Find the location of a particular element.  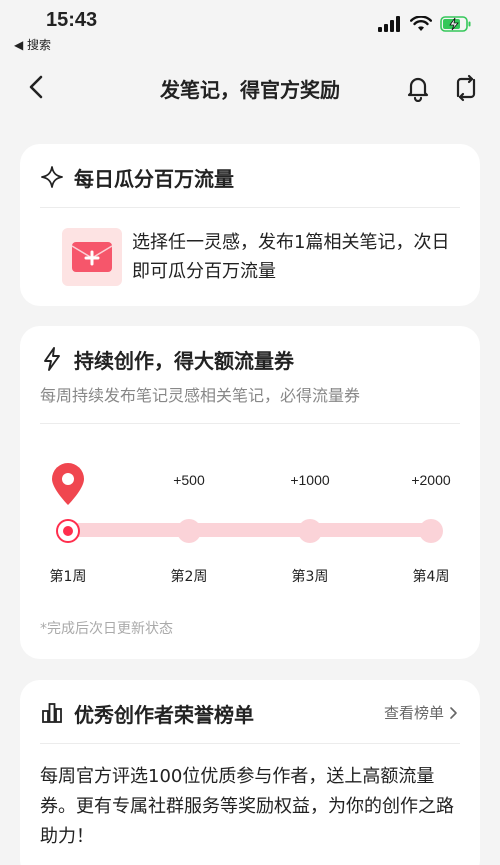

week-1-dot is located at coordinates (68, 531).